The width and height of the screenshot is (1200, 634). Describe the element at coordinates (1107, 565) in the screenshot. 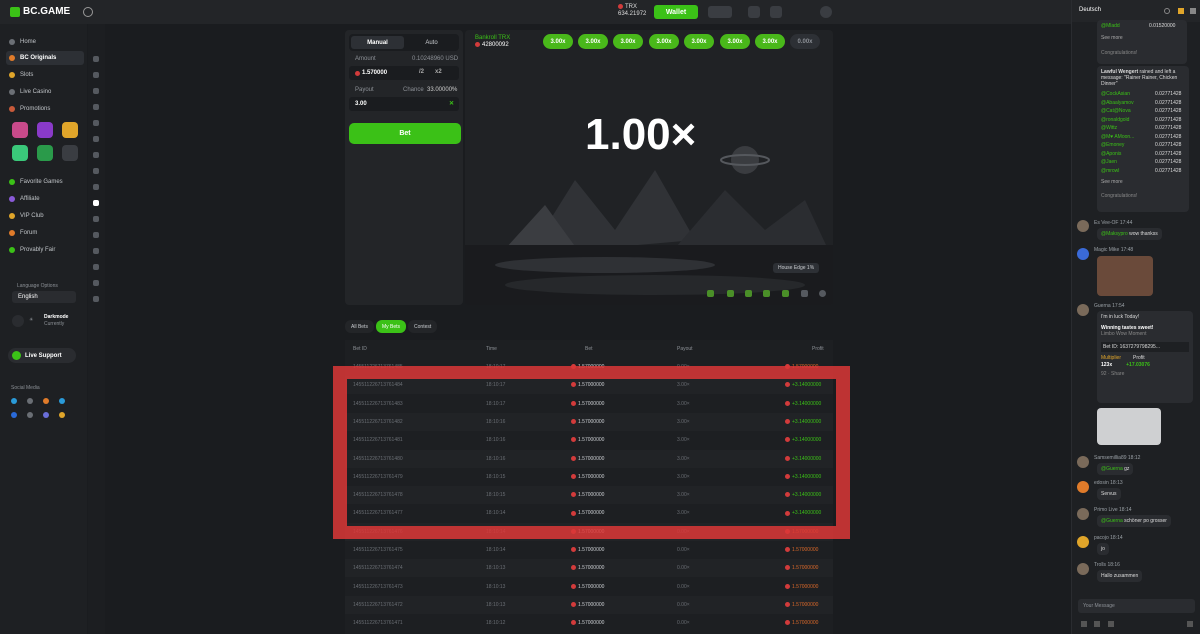

I see `message-user: Trolls 18:16` at that location.